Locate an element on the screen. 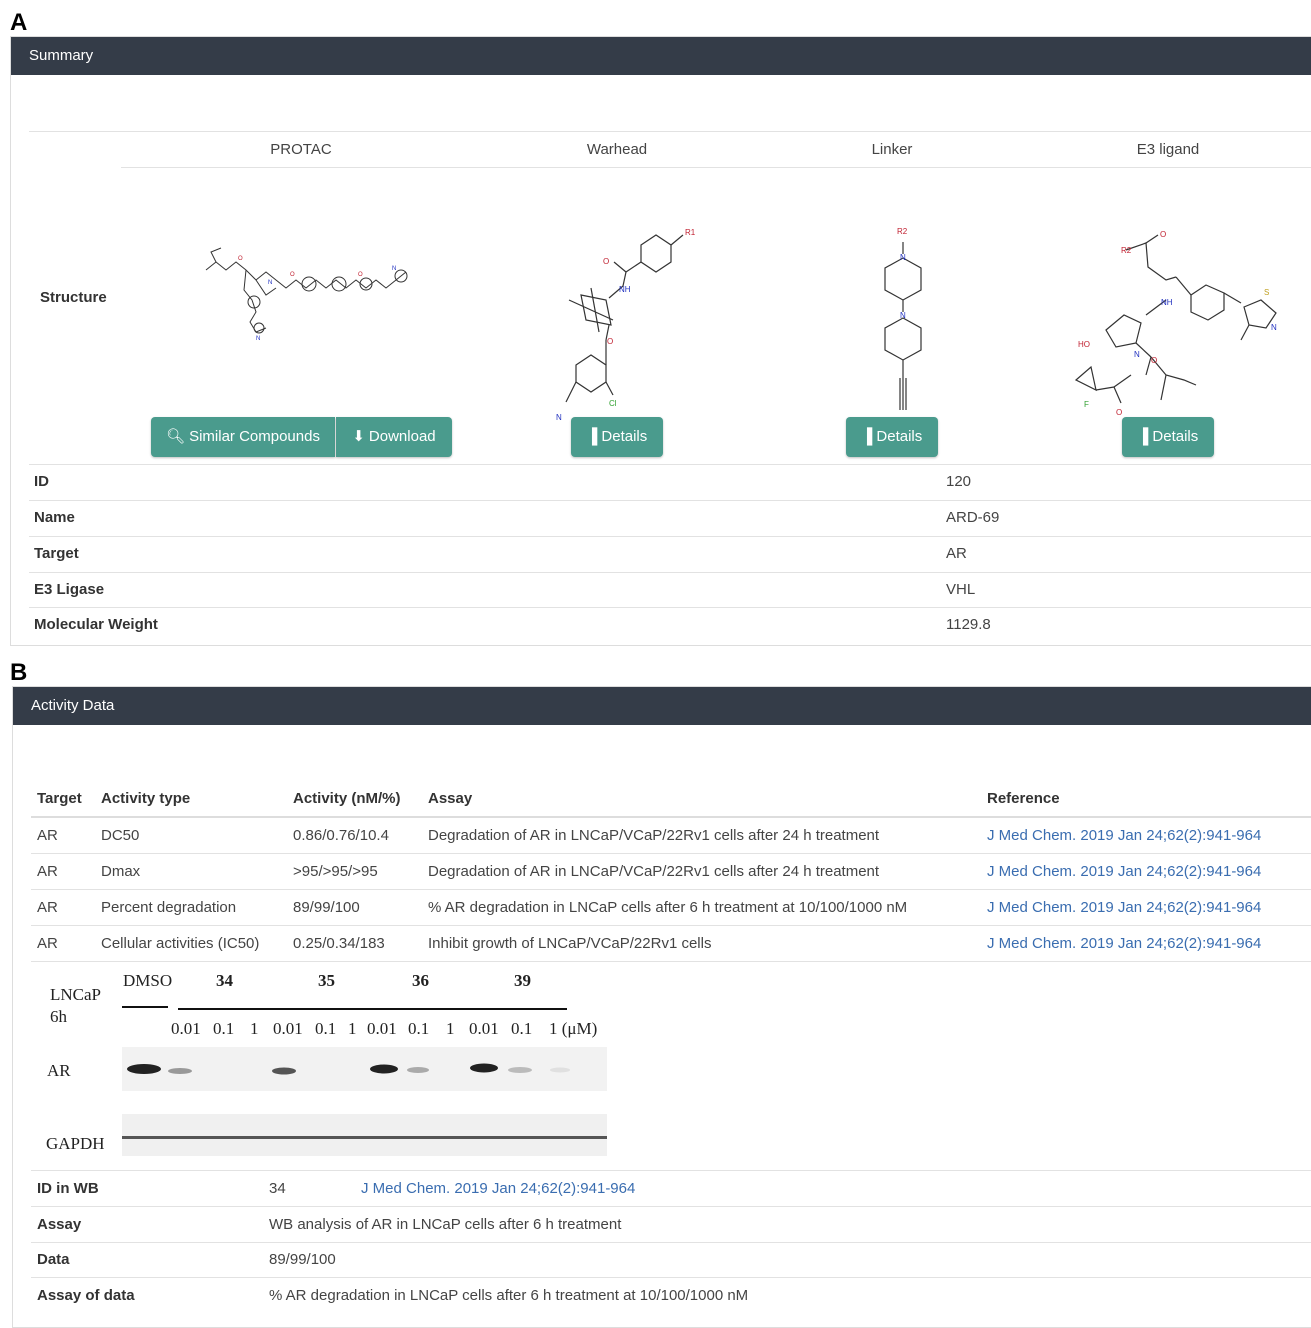 The width and height of the screenshot is (1311, 1328). id-in-wb-label: ID in WB is located at coordinates (68, 1188).